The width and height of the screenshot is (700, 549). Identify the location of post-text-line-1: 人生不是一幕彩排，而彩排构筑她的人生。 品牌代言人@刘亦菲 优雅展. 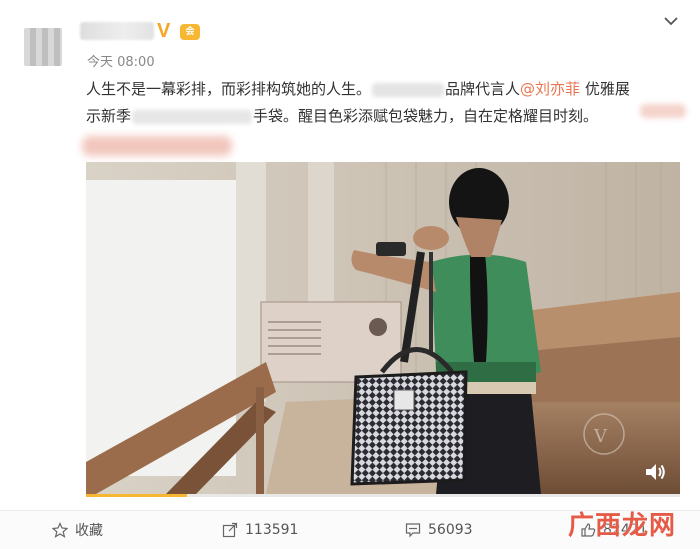
(358, 89).